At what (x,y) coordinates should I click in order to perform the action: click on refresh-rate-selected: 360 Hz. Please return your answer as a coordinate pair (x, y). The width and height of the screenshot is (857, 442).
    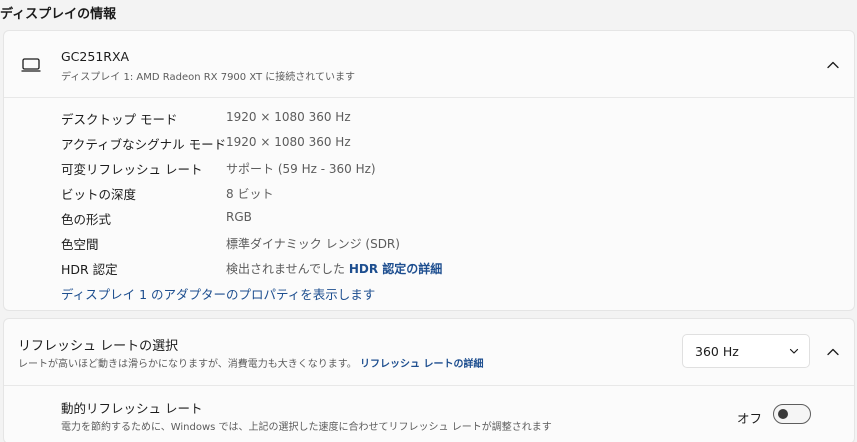
    Looking at the image, I should click on (717, 351).